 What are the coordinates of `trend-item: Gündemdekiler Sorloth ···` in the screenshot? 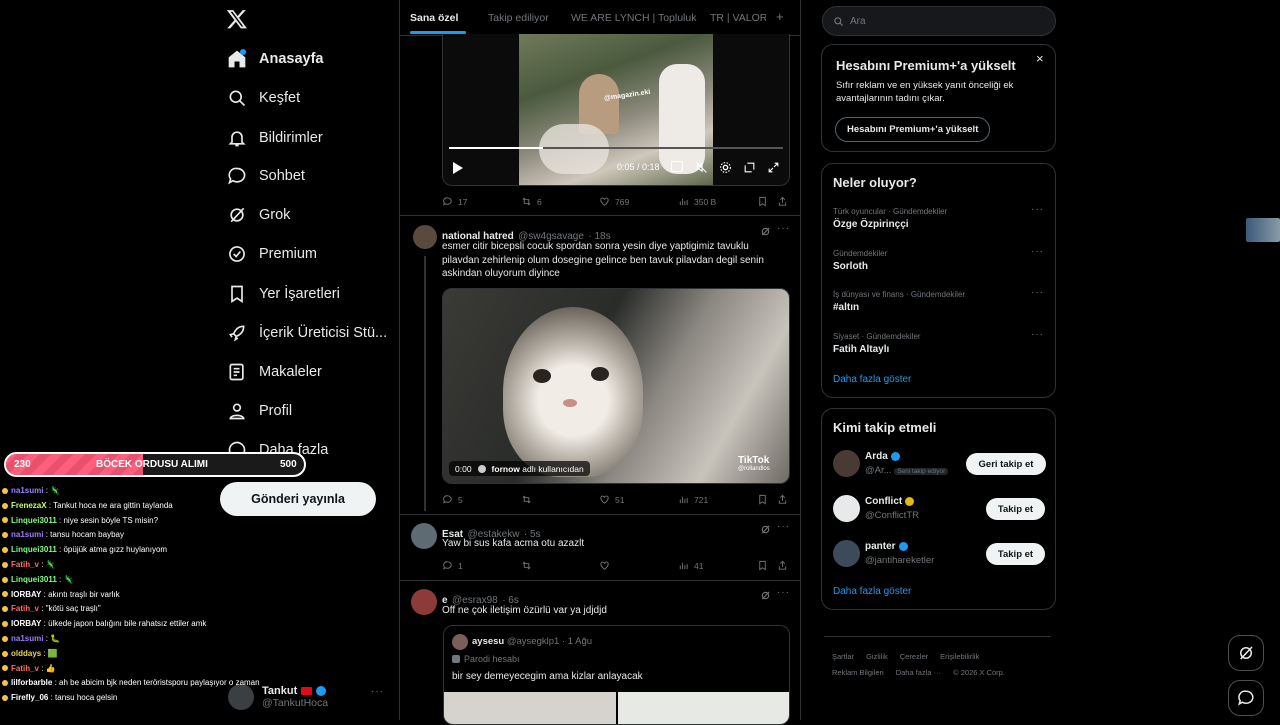 It's located at (939, 259).